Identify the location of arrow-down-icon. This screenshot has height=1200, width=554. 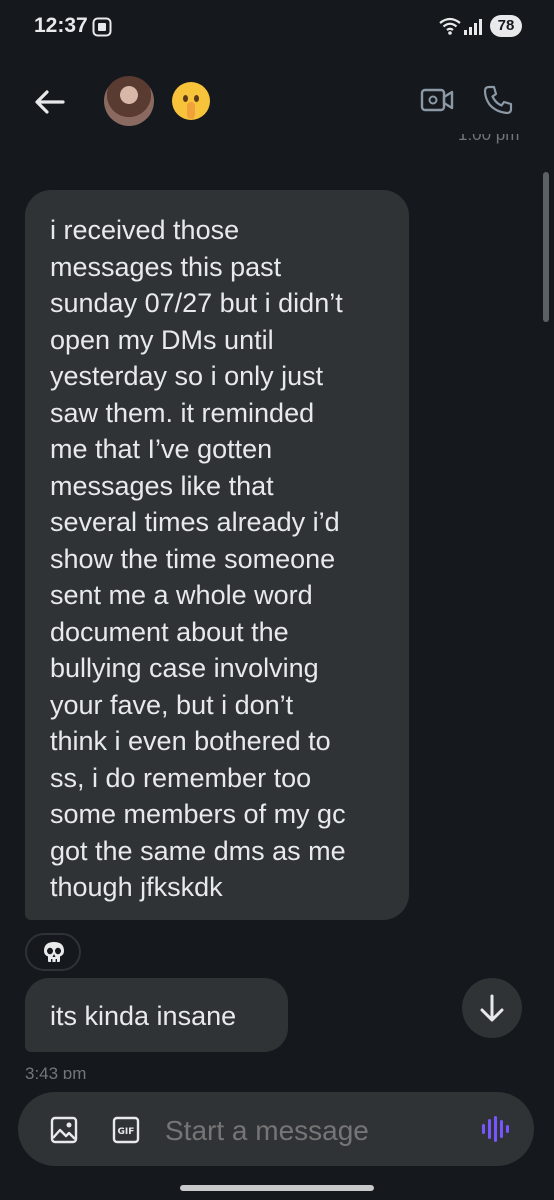
(492, 1008).